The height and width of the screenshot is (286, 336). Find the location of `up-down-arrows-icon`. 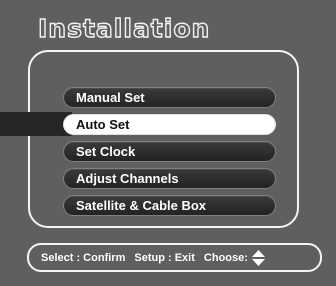

up-down-arrows-icon is located at coordinates (258, 257).